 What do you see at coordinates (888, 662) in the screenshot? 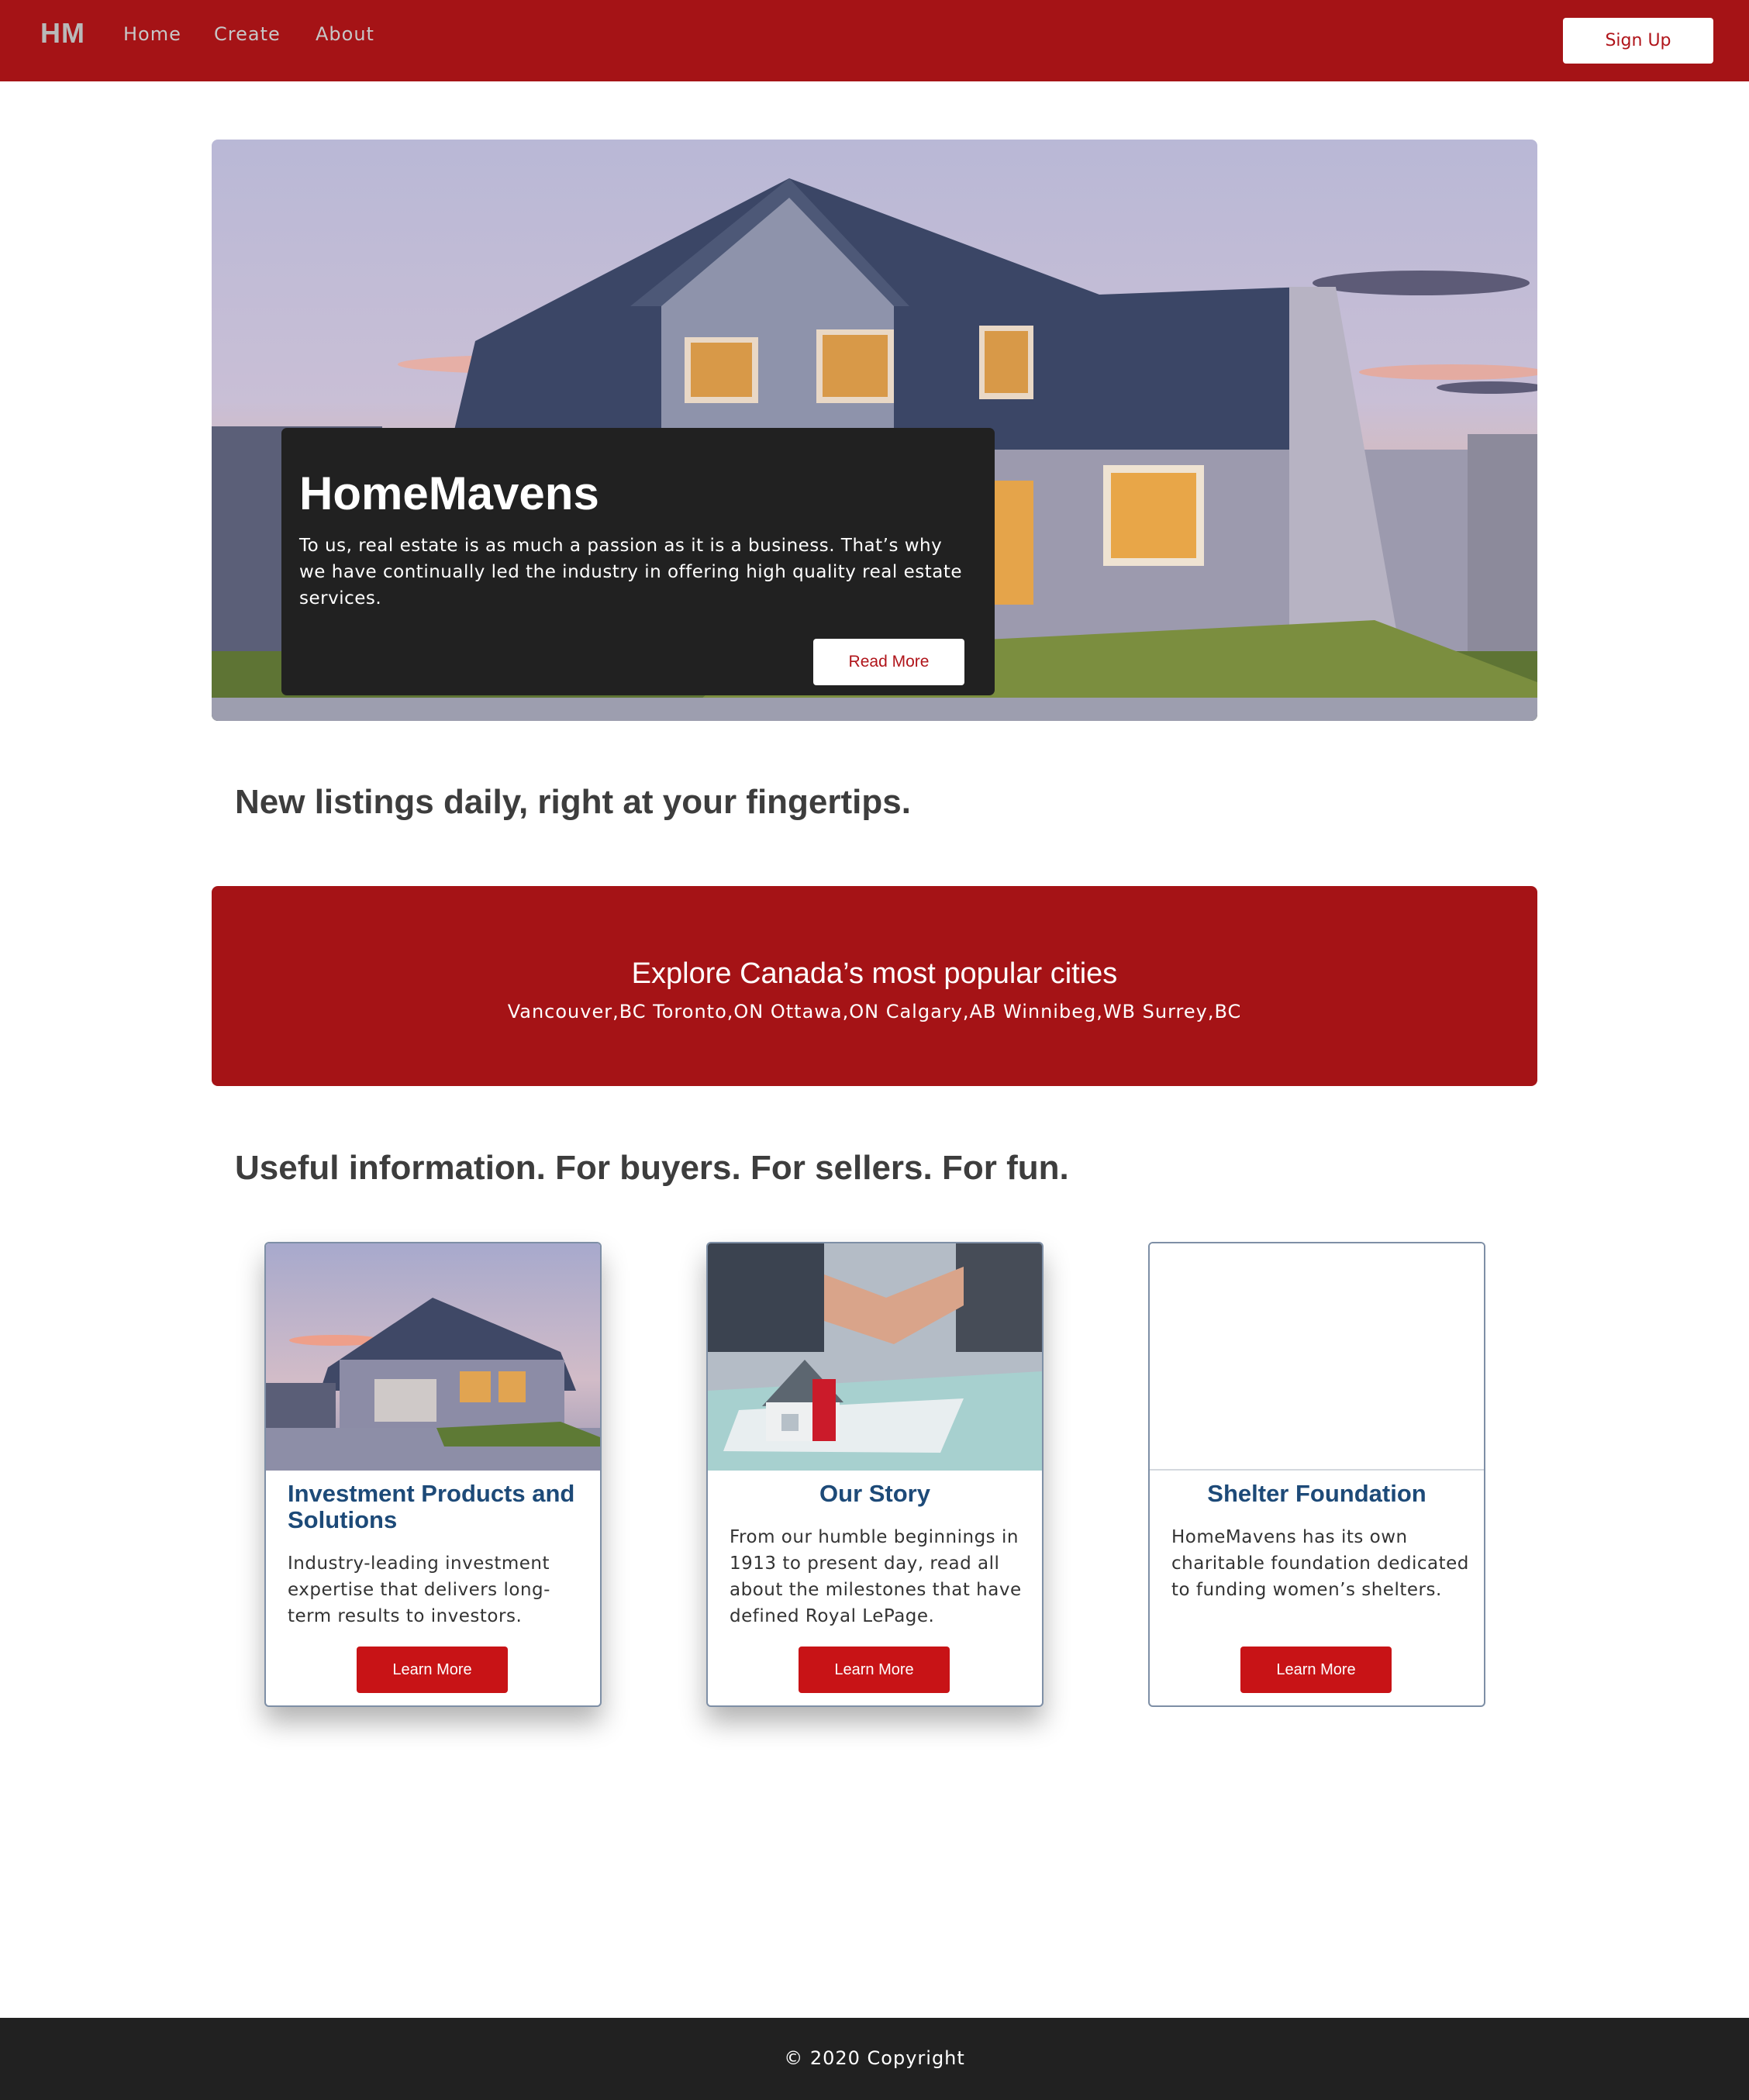
I see `read-more-button: Read More` at bounding box center [888, 662].